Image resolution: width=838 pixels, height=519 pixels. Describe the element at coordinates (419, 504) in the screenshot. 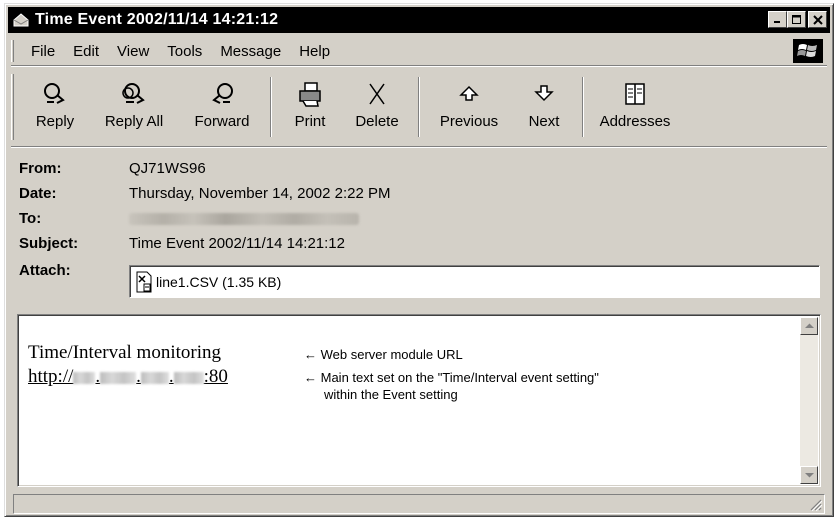

I see `status-bar` at that location.